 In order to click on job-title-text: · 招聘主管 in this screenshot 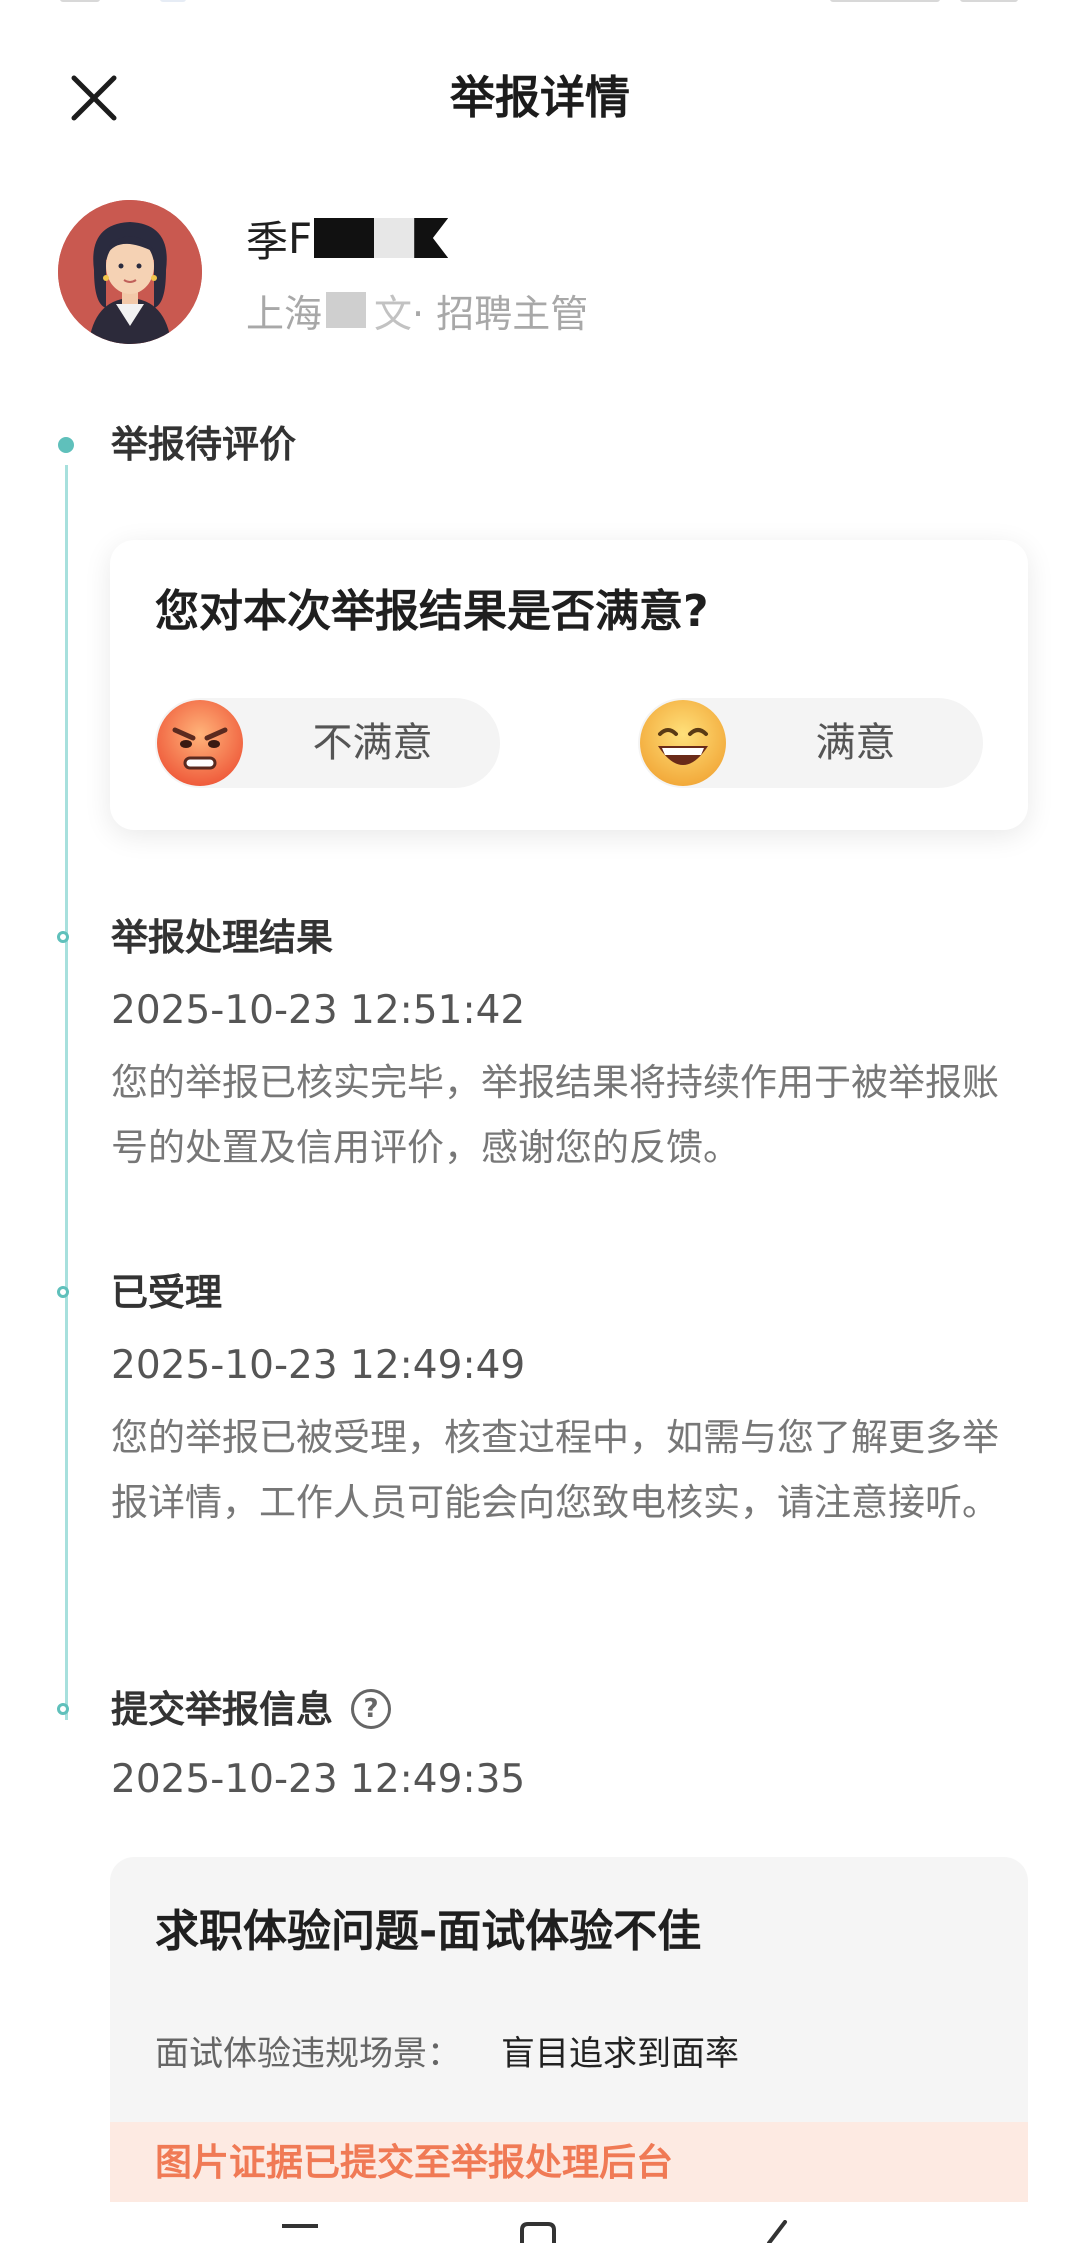, I will do `click(500, 313)`.